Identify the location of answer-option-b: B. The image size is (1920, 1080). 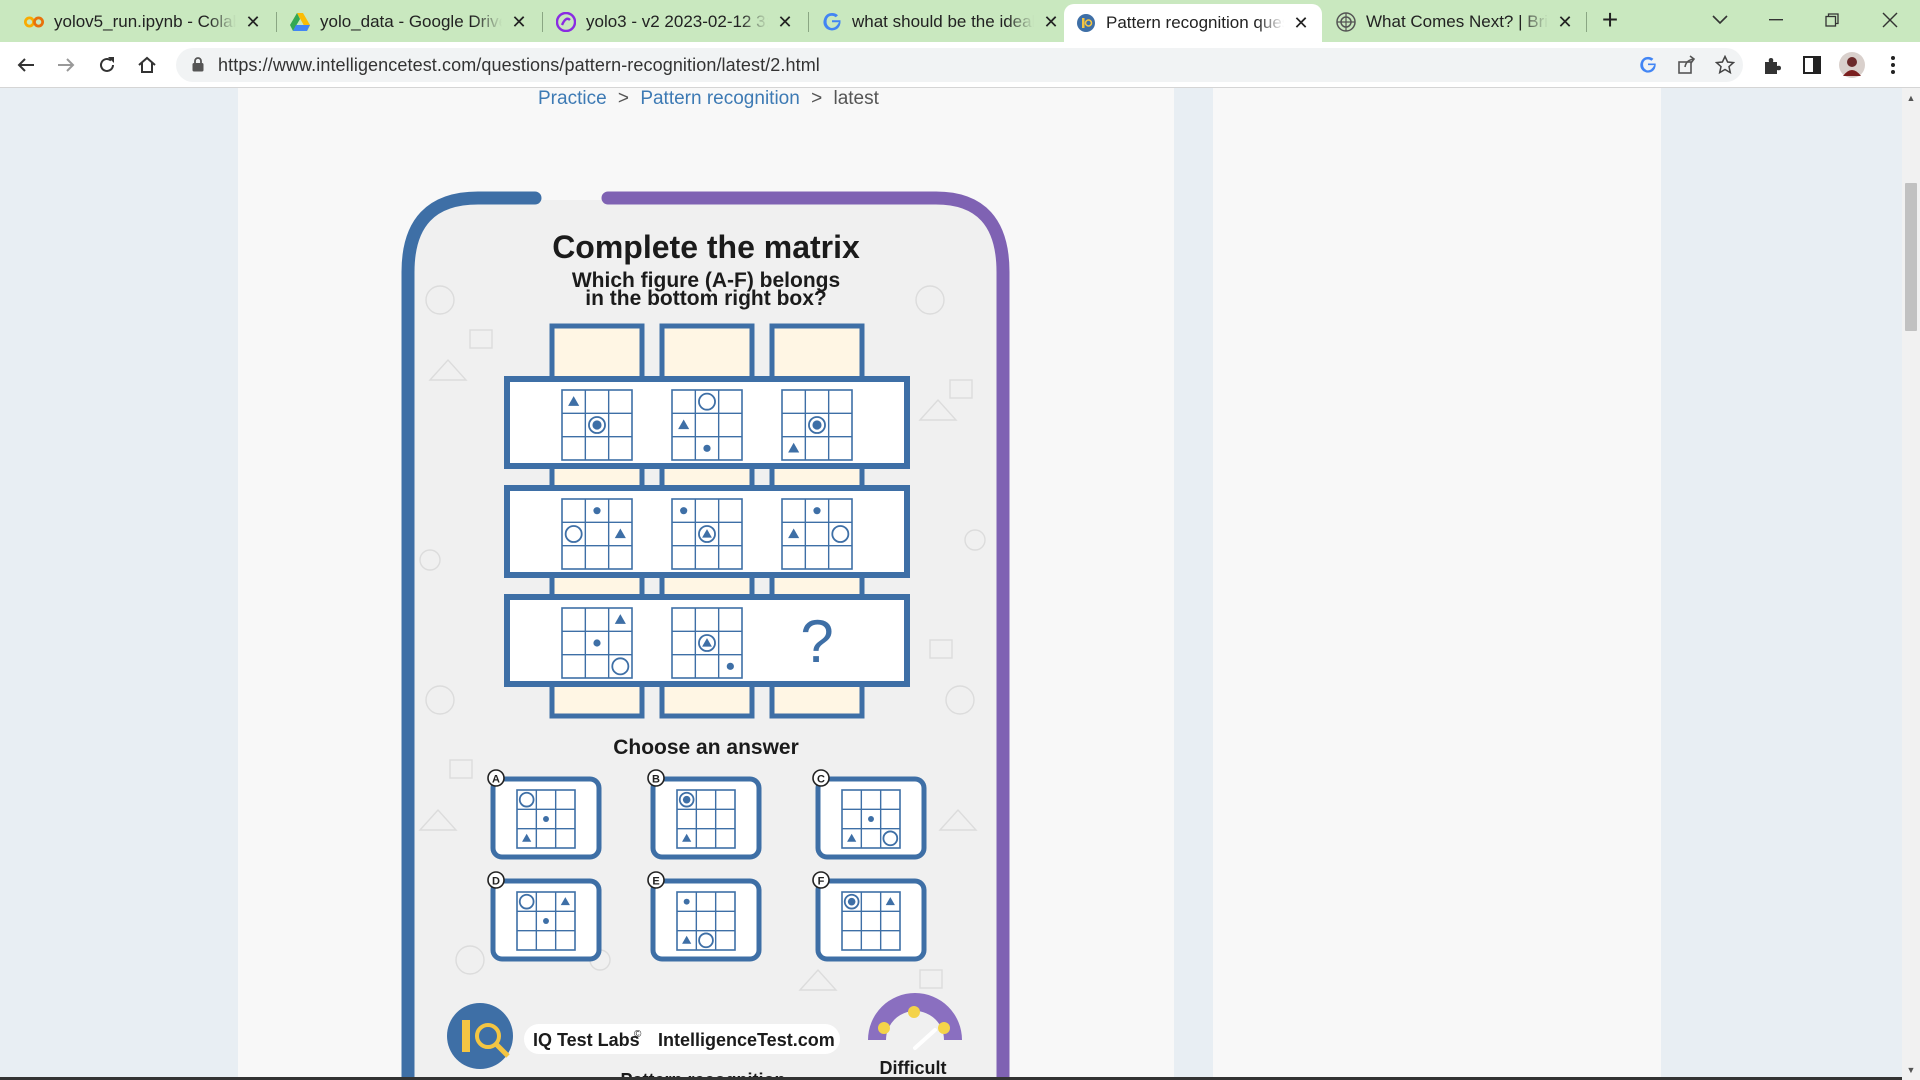
(704, 814).